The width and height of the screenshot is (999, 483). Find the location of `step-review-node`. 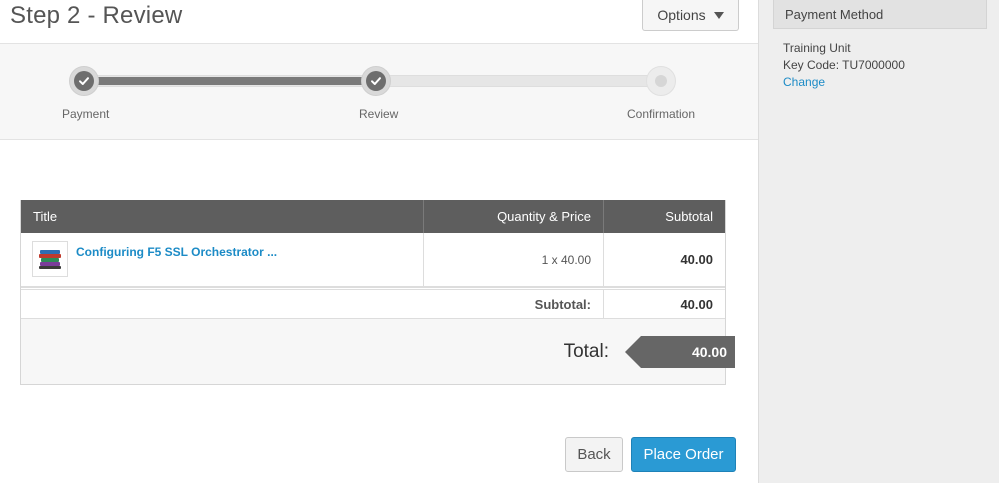

step-review-node is located at coordinates (376, 81).